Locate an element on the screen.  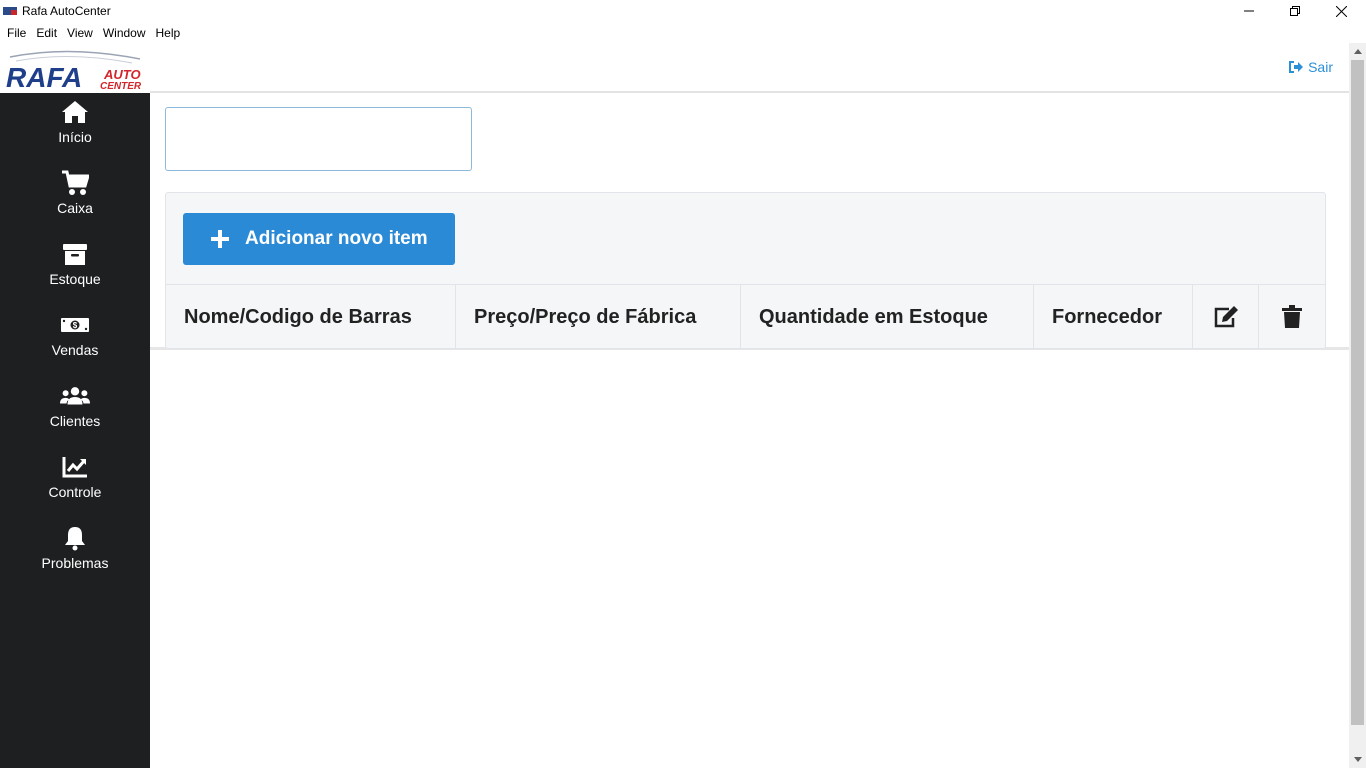
sidebar-item-inicio: Início is located at coordinates (75, 130).